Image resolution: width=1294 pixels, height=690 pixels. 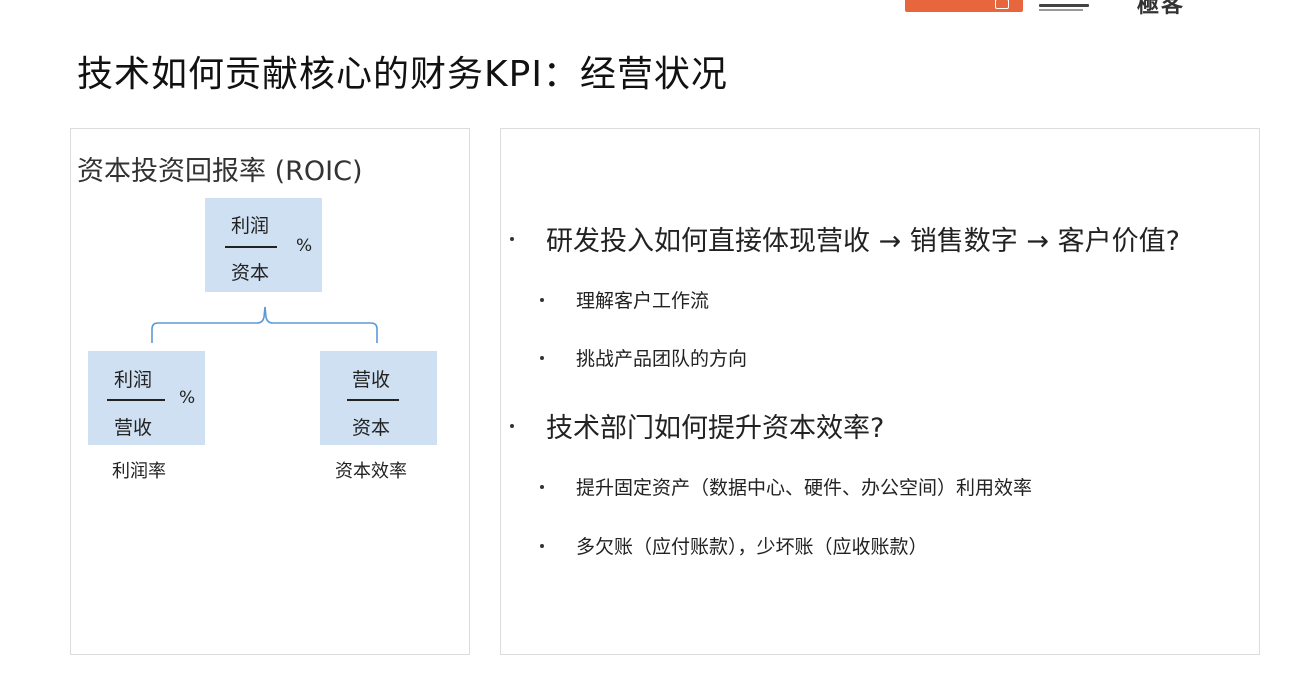 I want to click on play-icon, so click(x=1002, y=4).